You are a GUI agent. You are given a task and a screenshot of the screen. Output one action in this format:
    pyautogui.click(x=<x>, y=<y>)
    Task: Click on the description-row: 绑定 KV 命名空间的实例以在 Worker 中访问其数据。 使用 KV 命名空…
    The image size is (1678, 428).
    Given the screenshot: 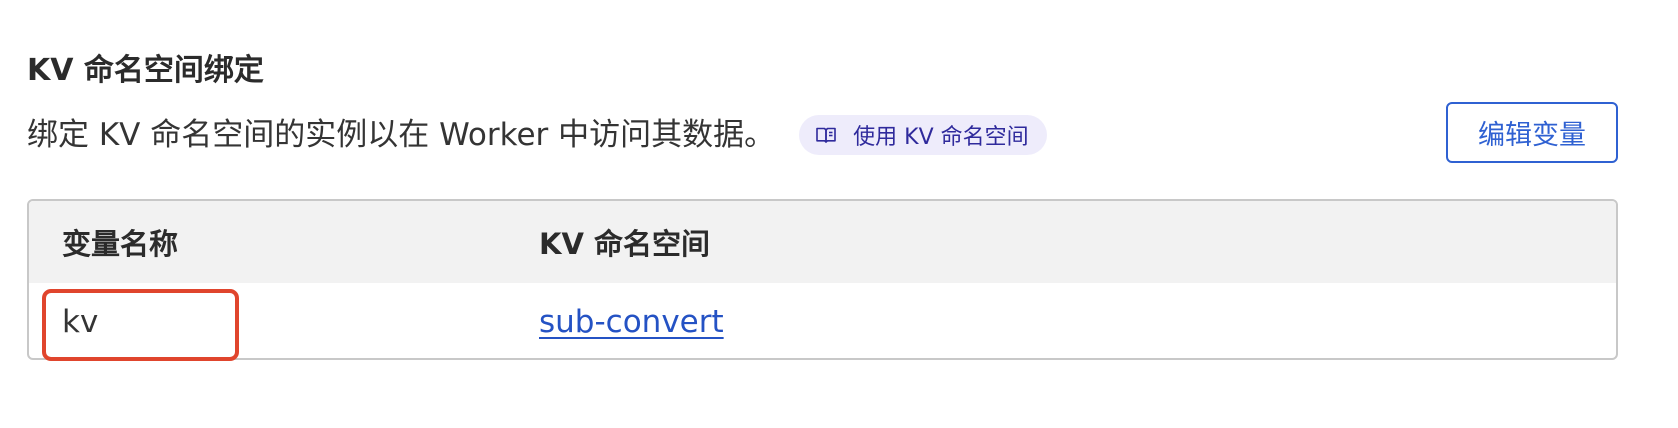 What is the action you would take?
    pyautogui.click(x=537, y=135)
    